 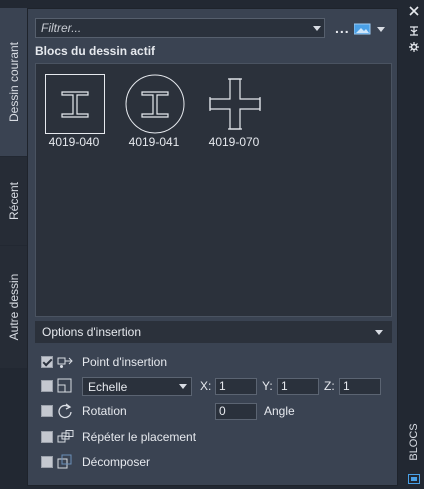 I want to click on rotation-icon, so click(x=65, y=411).